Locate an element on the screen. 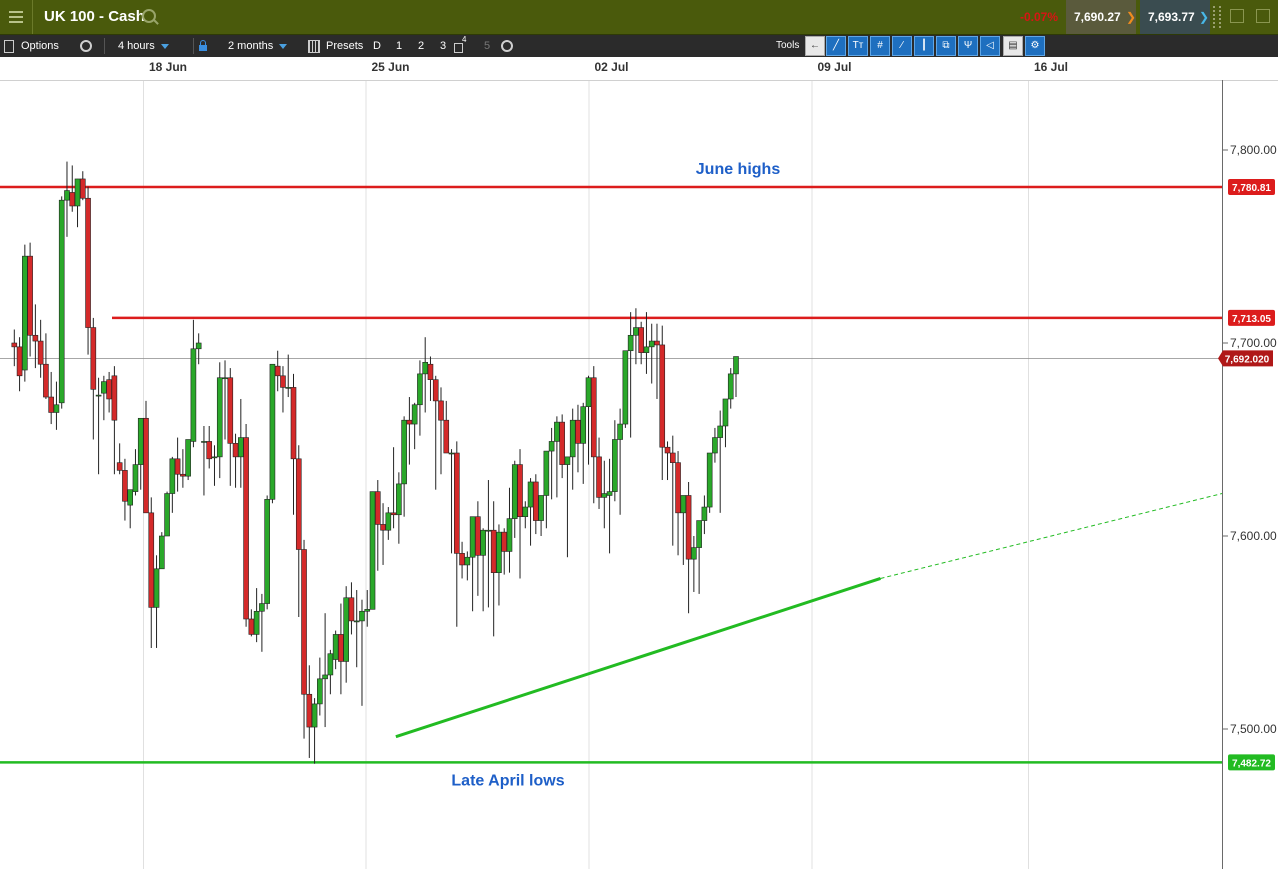 The height and width of the screenshot is (869, 1278). y-tick-label: 7,700.00 is located at coordinates (1253, 343).